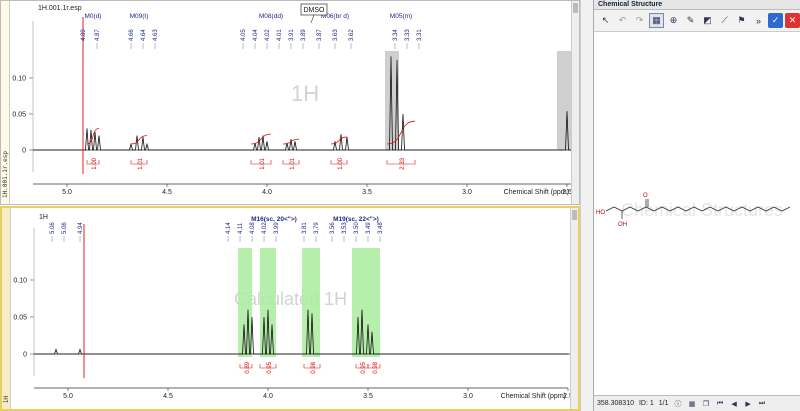 This screenshot has height=411, width=800. What do you see at coordinates (132, 35) in the screenshot?
I see `peak-label: 4.66` at bounding box center [132, 35].